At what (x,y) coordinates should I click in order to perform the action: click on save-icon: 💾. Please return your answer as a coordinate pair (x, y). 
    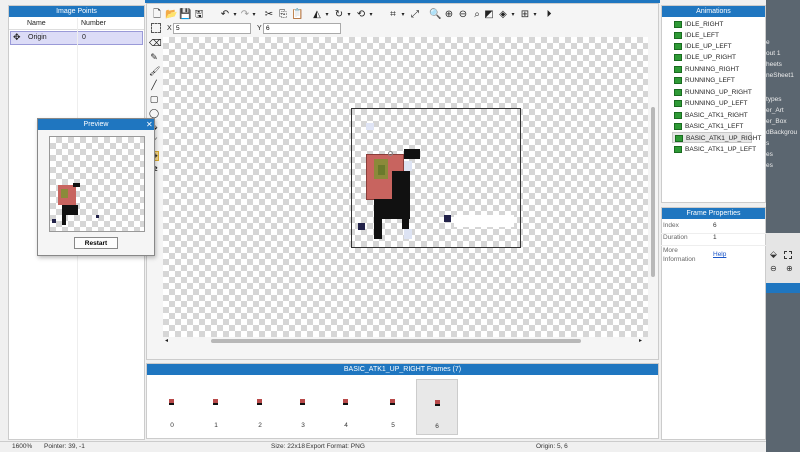
    Looking at the image, I should click on (185, 15).